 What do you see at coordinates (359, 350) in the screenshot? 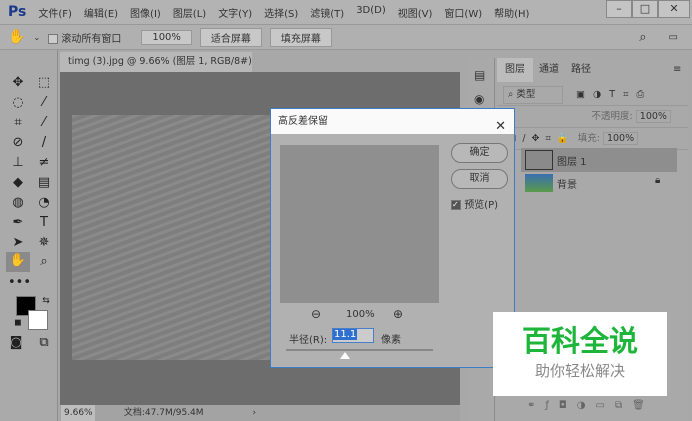
I see `radius-slider-track` at bounding box center [359, 350].